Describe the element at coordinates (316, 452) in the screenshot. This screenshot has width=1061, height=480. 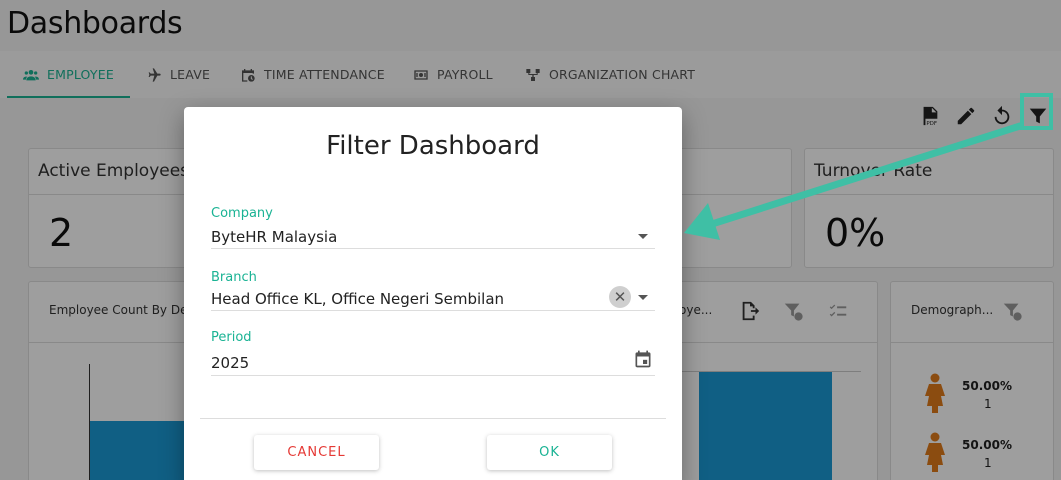
I see `cancel-button: CANCEL` at that location.